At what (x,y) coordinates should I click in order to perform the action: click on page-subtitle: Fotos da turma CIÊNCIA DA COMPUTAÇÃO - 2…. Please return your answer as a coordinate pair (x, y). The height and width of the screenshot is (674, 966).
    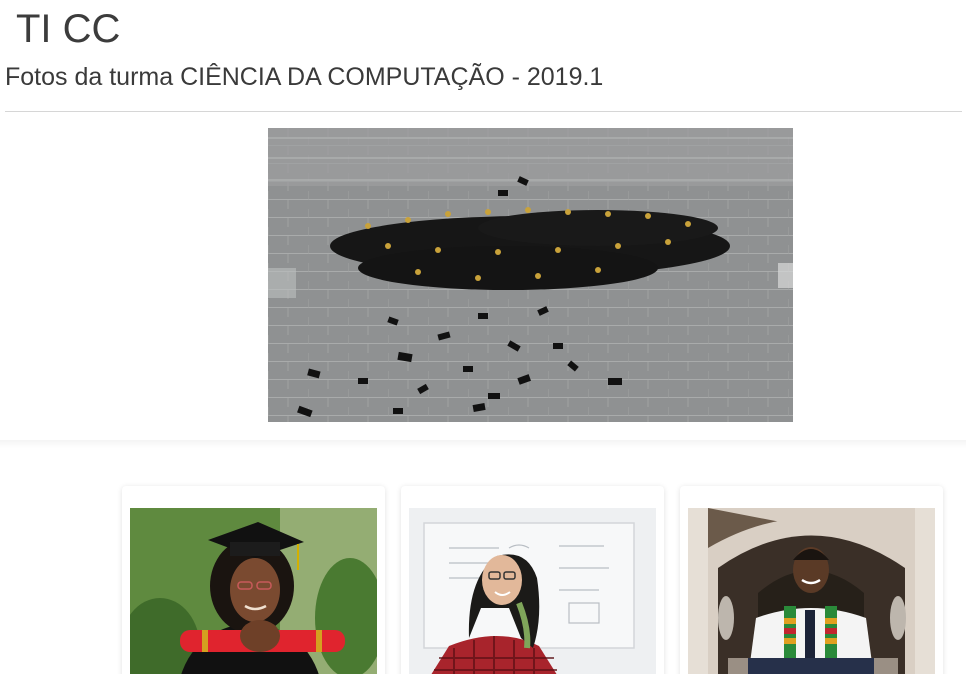
    Looking at the image, I should click on (304, 77).